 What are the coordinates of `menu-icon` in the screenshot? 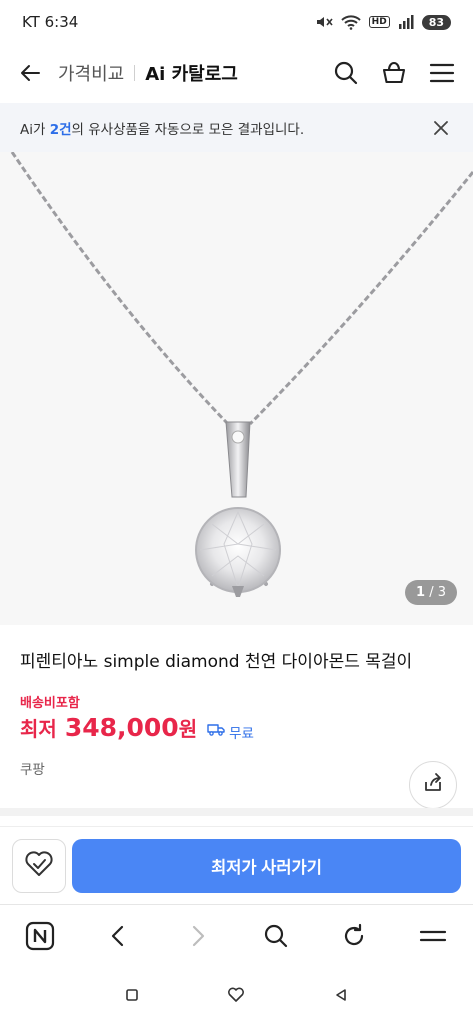 It's located at (442, 73).